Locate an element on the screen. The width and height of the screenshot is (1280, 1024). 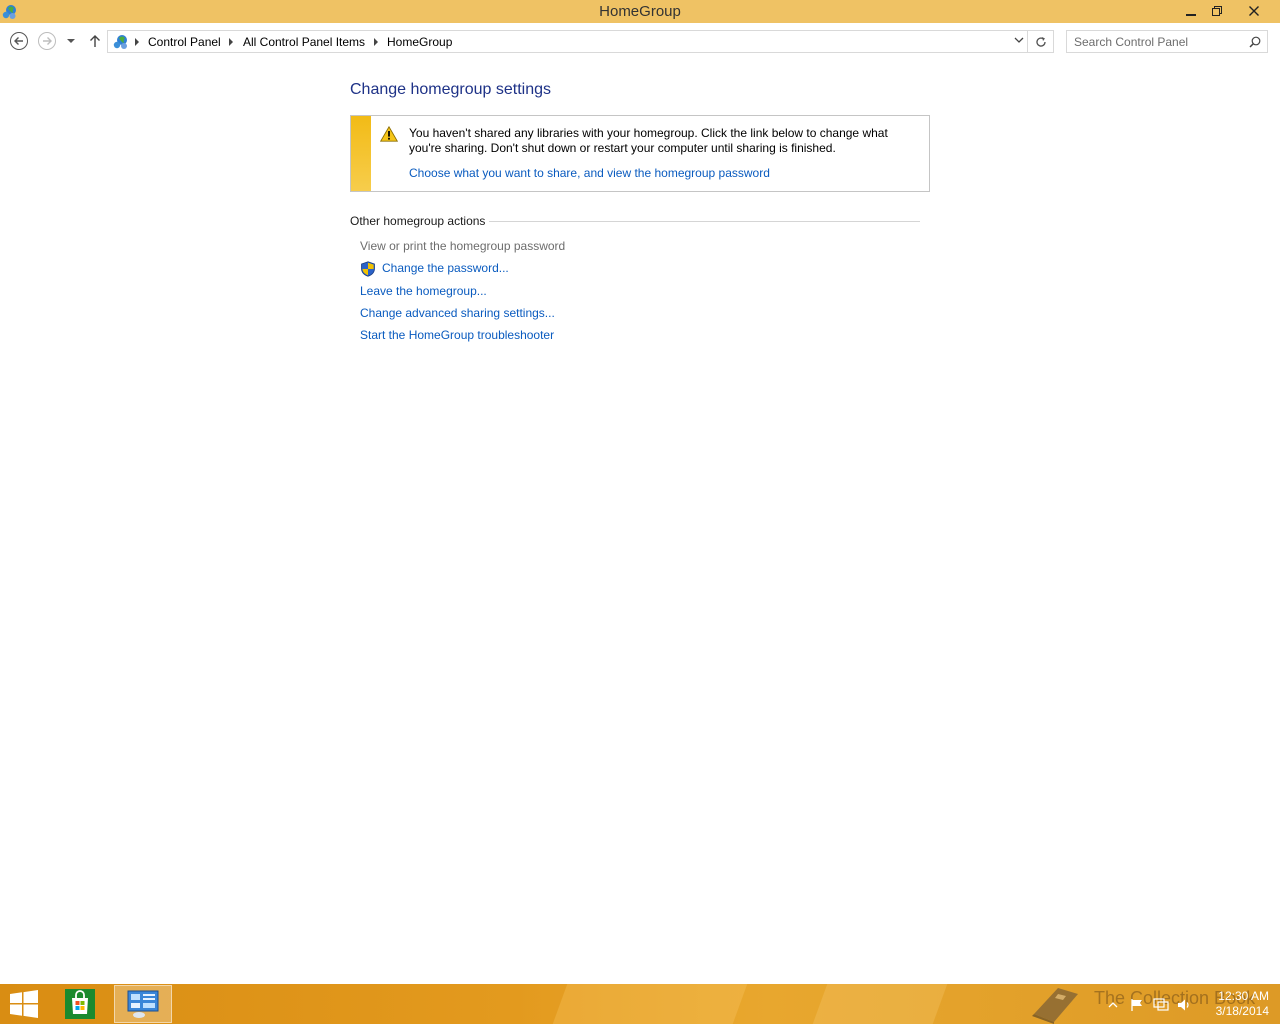
title-bar: HomeGroup is located at coordinates (640, 11).